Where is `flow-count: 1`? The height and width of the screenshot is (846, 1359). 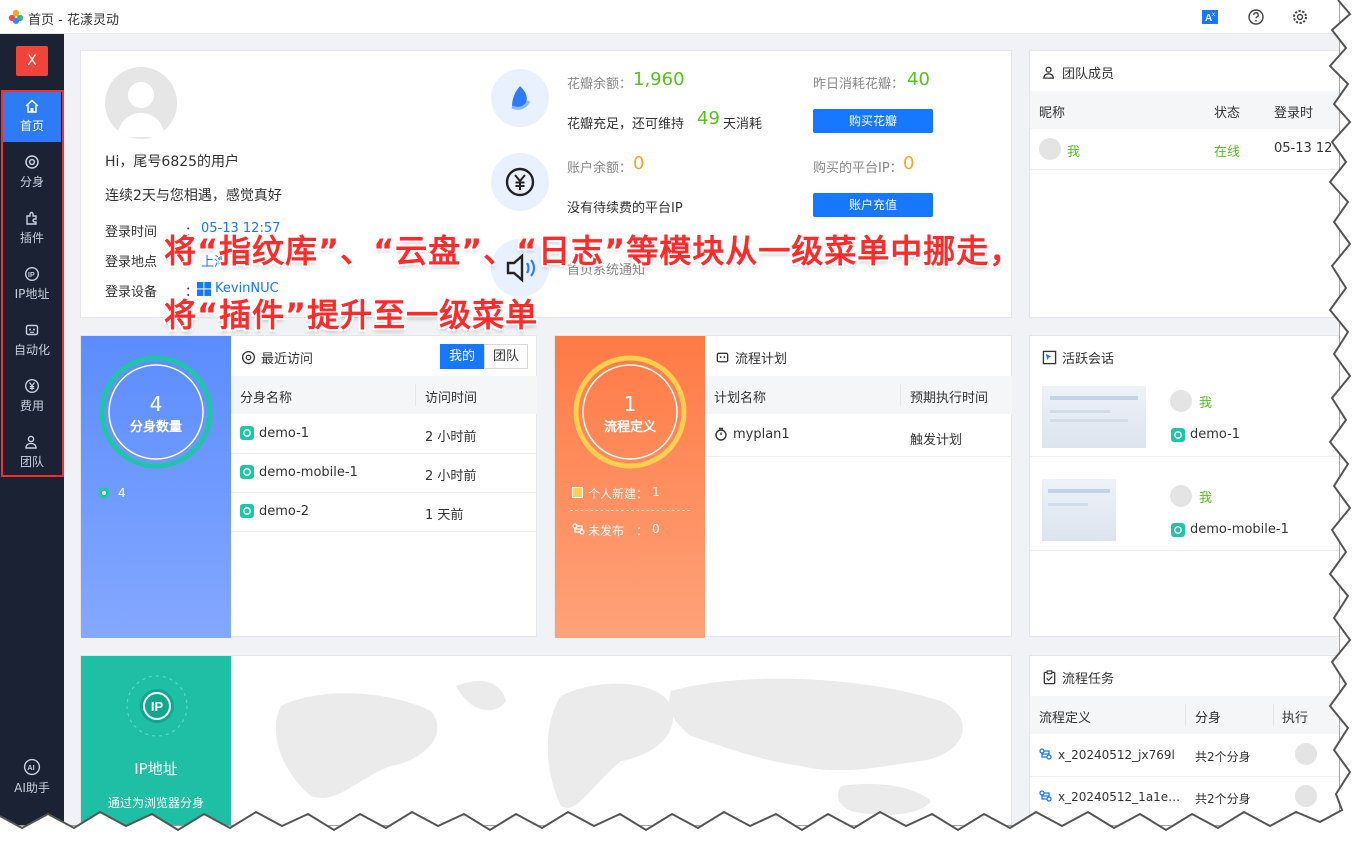
flow-count: 1 is located at coordinates (630, 404).